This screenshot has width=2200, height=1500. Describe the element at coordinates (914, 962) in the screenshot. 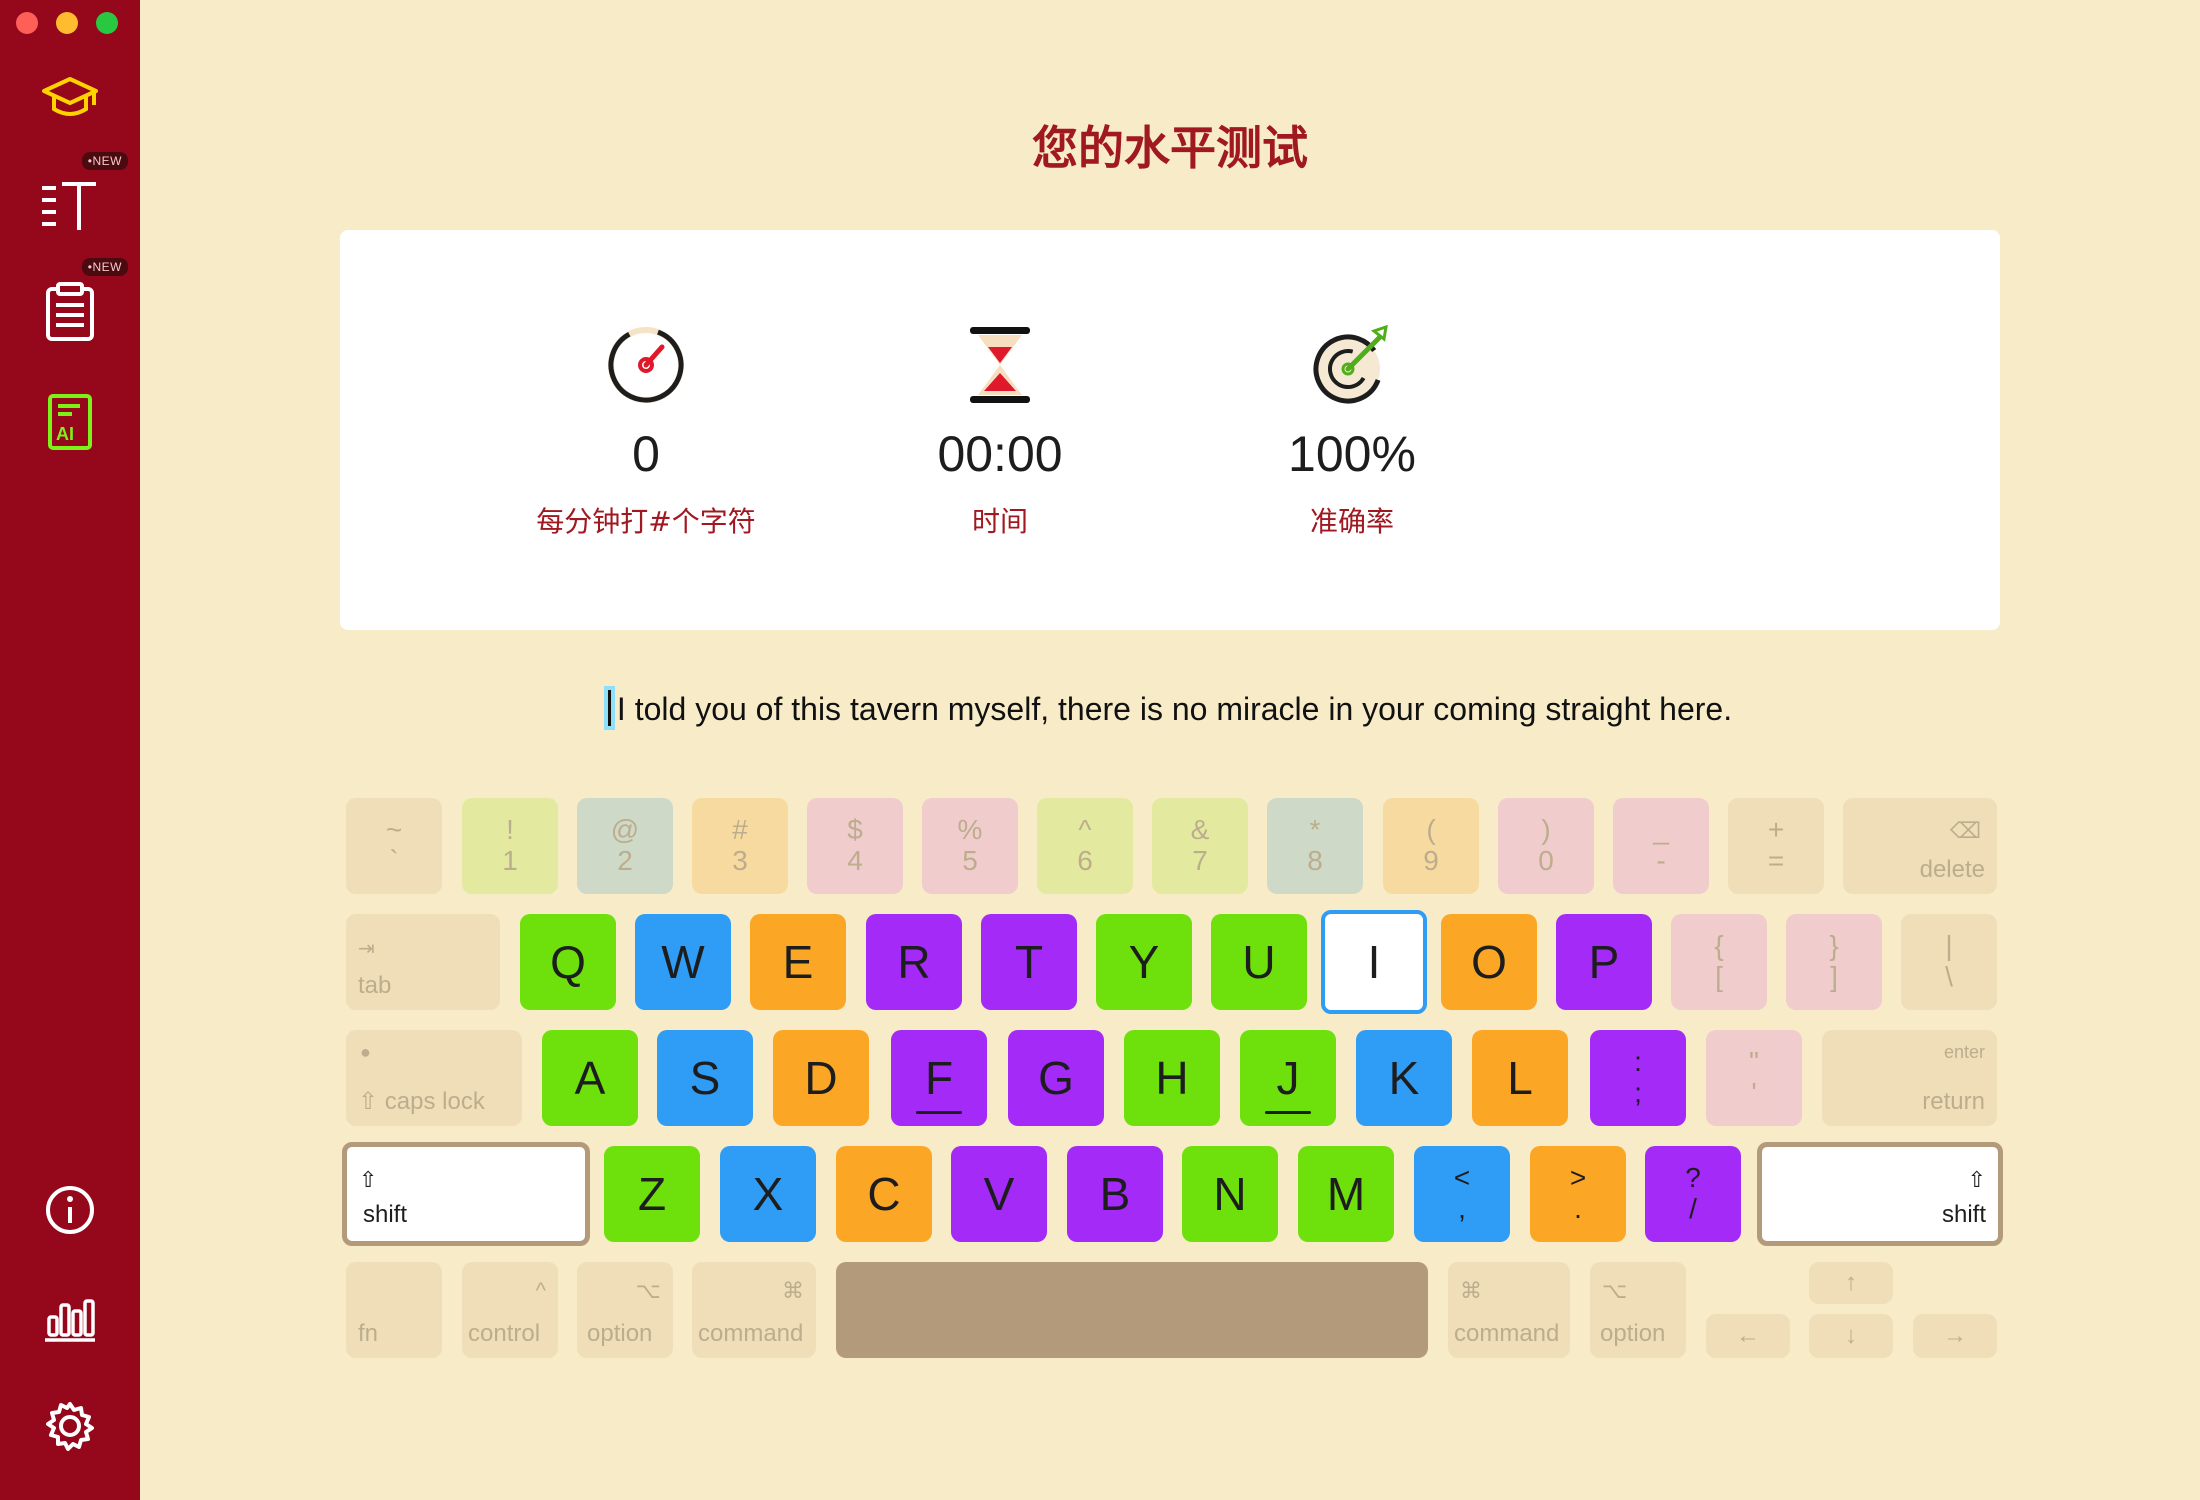

I see `key-r: R` at that location.